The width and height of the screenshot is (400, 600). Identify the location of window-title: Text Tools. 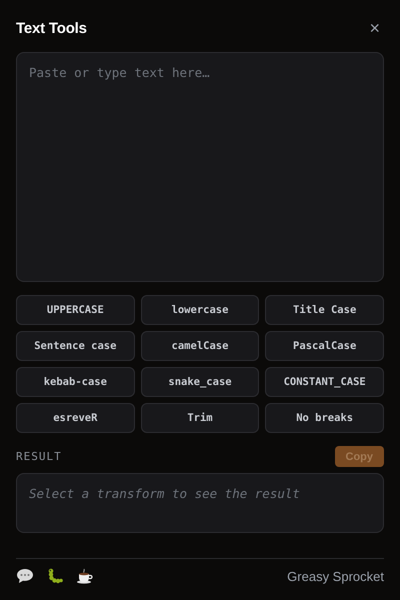
(51, 28).